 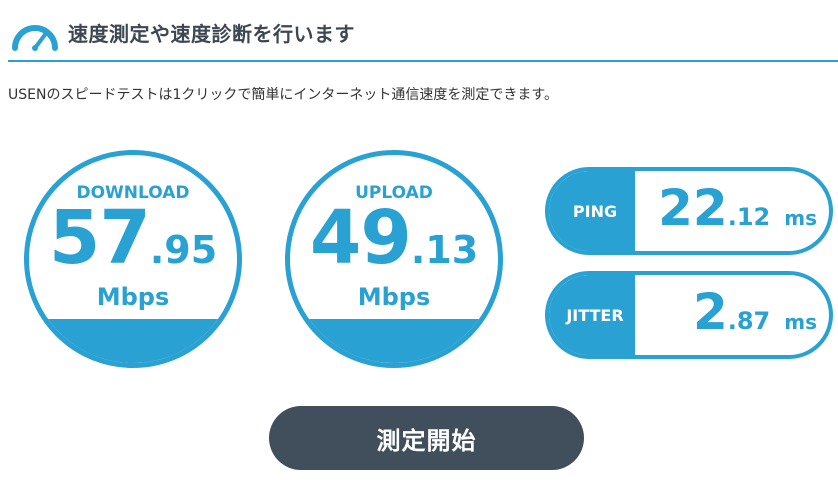 I want to click on page-title: 速度測定や速度診断を行います, so click(x=211, y=34).